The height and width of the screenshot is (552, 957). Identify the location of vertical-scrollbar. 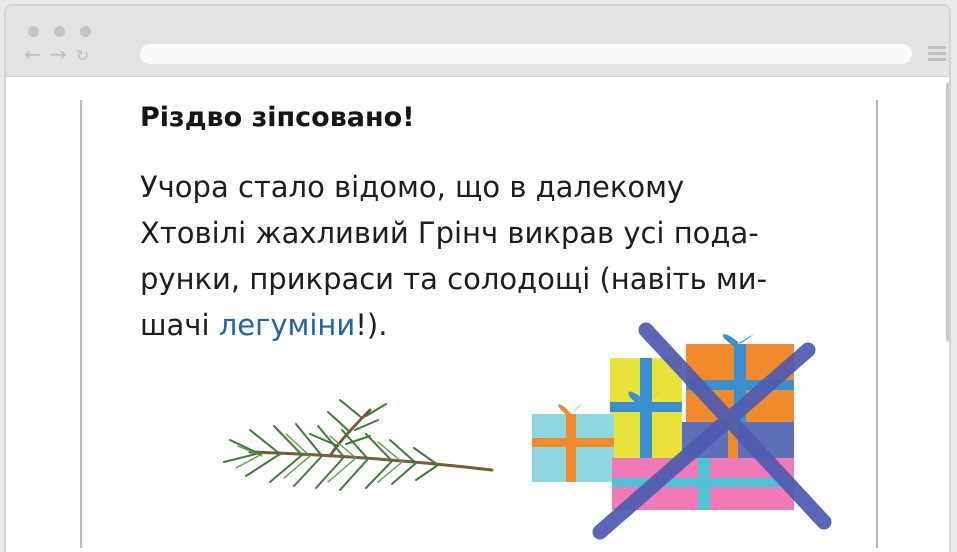
(947, 212).